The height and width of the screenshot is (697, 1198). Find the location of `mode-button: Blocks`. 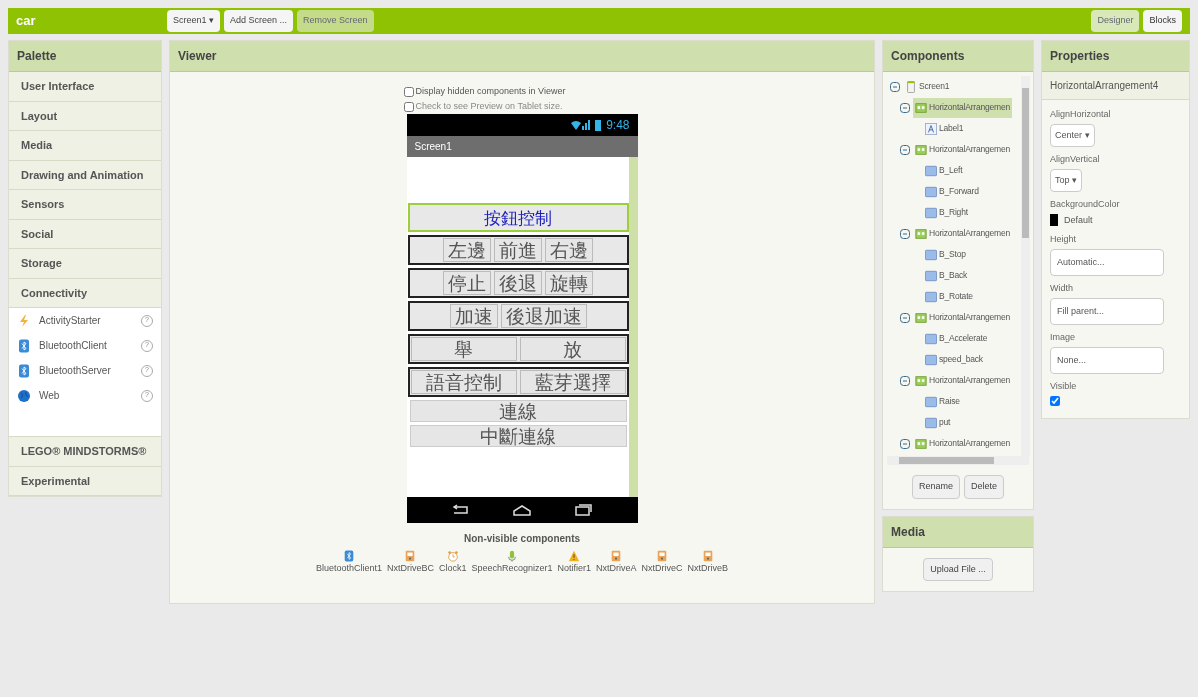

mode-button: Blocks is located at coordinates (1162, 21).